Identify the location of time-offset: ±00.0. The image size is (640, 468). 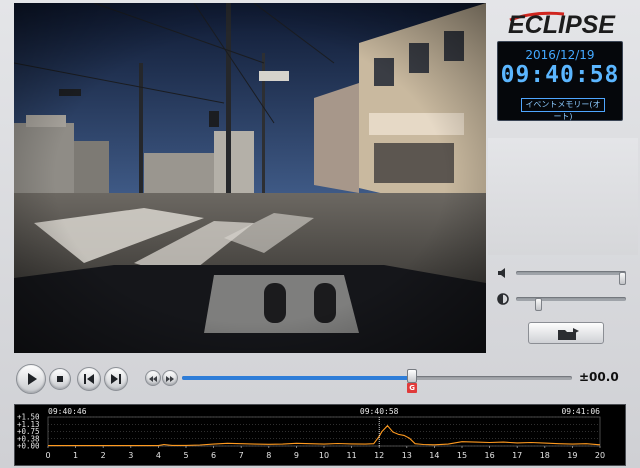
(599, 377).